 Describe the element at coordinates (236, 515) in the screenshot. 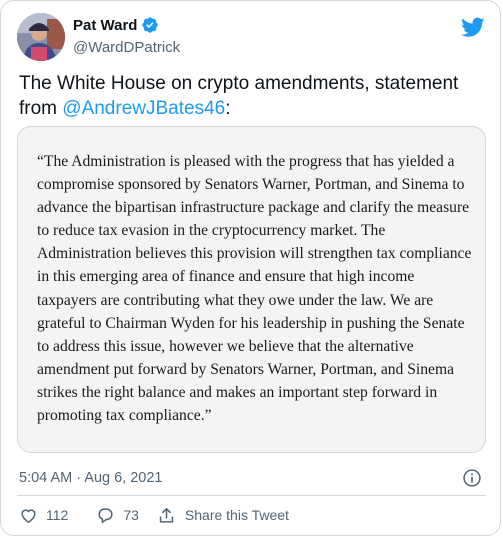

I see `share-label: Share this Tweet` at that location.